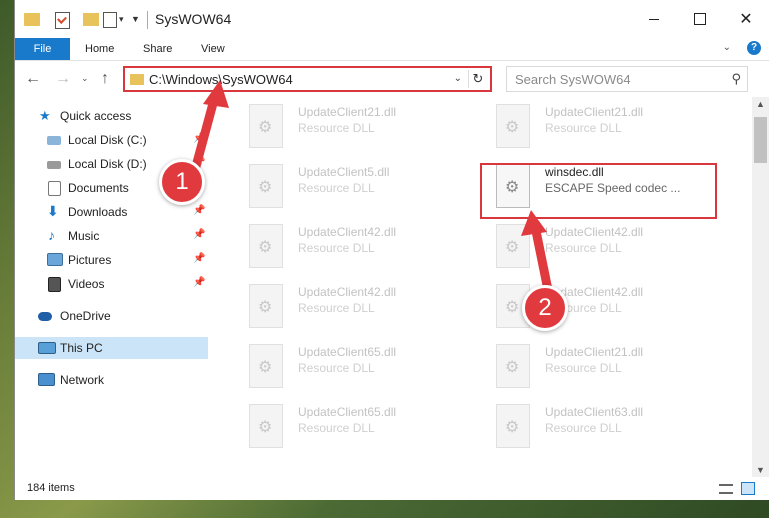 This screenshot has height=518, width=769. I want to click on up-arrow-icon: ↑, so click(105, 79).